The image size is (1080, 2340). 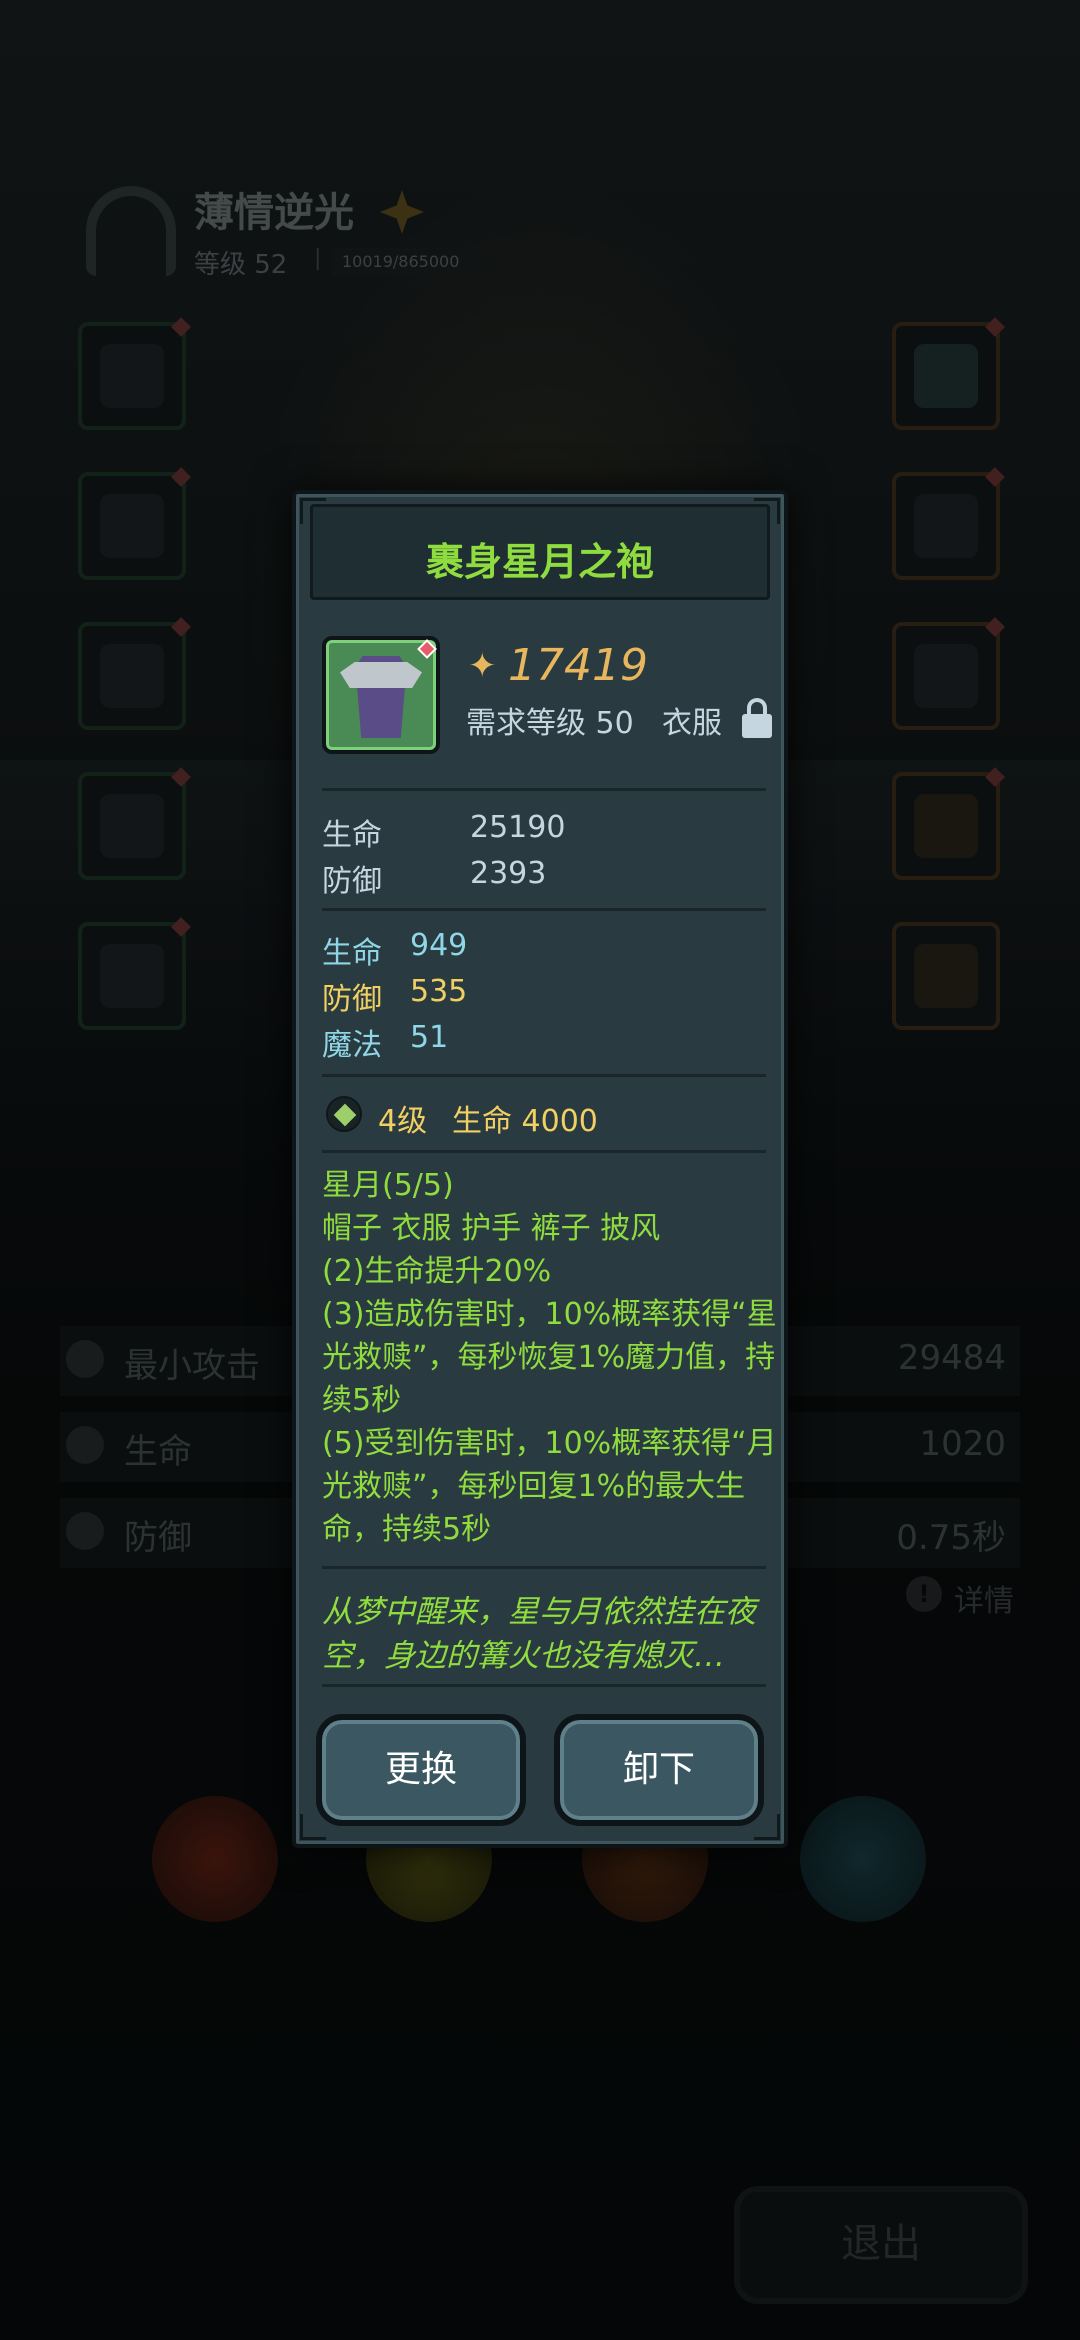 What do you see at coordinates (508, 873) in the screenshot?
I see `base-stat-value: 2393` at bounding box center [508, 873].